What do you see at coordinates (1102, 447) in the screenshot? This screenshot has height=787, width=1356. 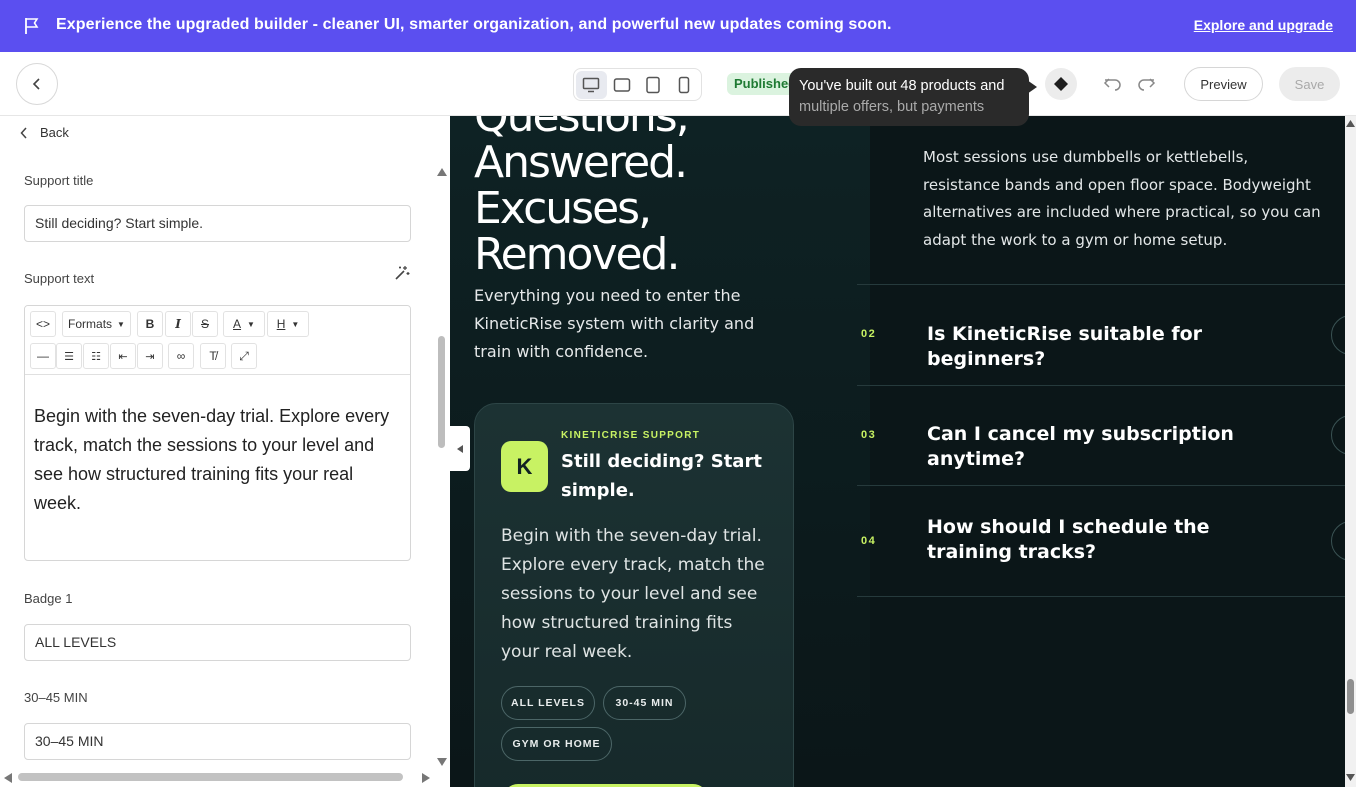 I see `faq-question: Can I cancel my subscription anytime?` at bounding box center [1102, 447].